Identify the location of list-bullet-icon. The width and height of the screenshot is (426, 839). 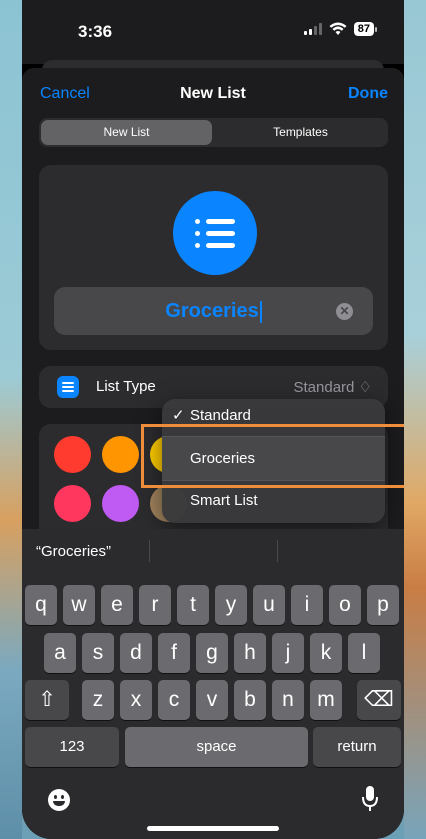
(215, 233).